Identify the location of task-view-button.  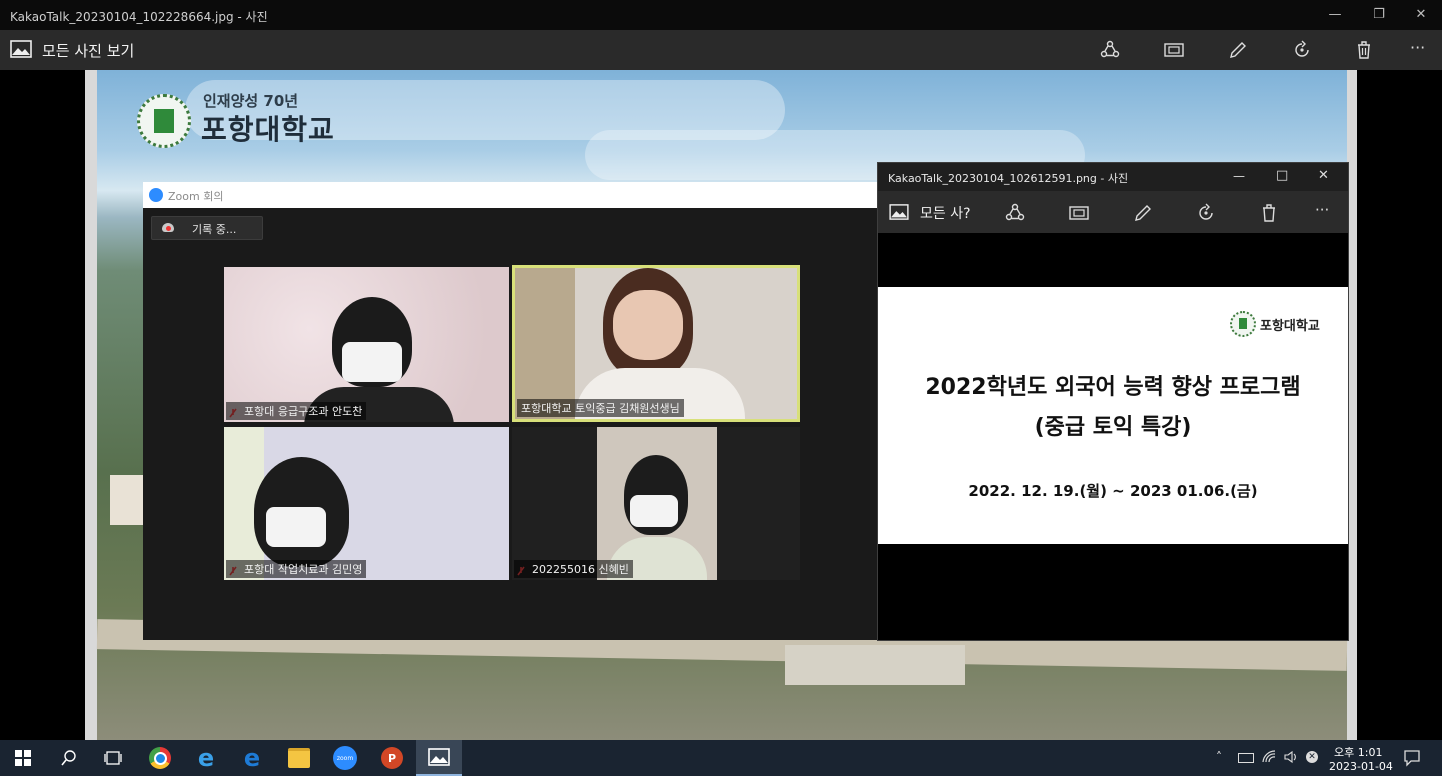
(113, 758).